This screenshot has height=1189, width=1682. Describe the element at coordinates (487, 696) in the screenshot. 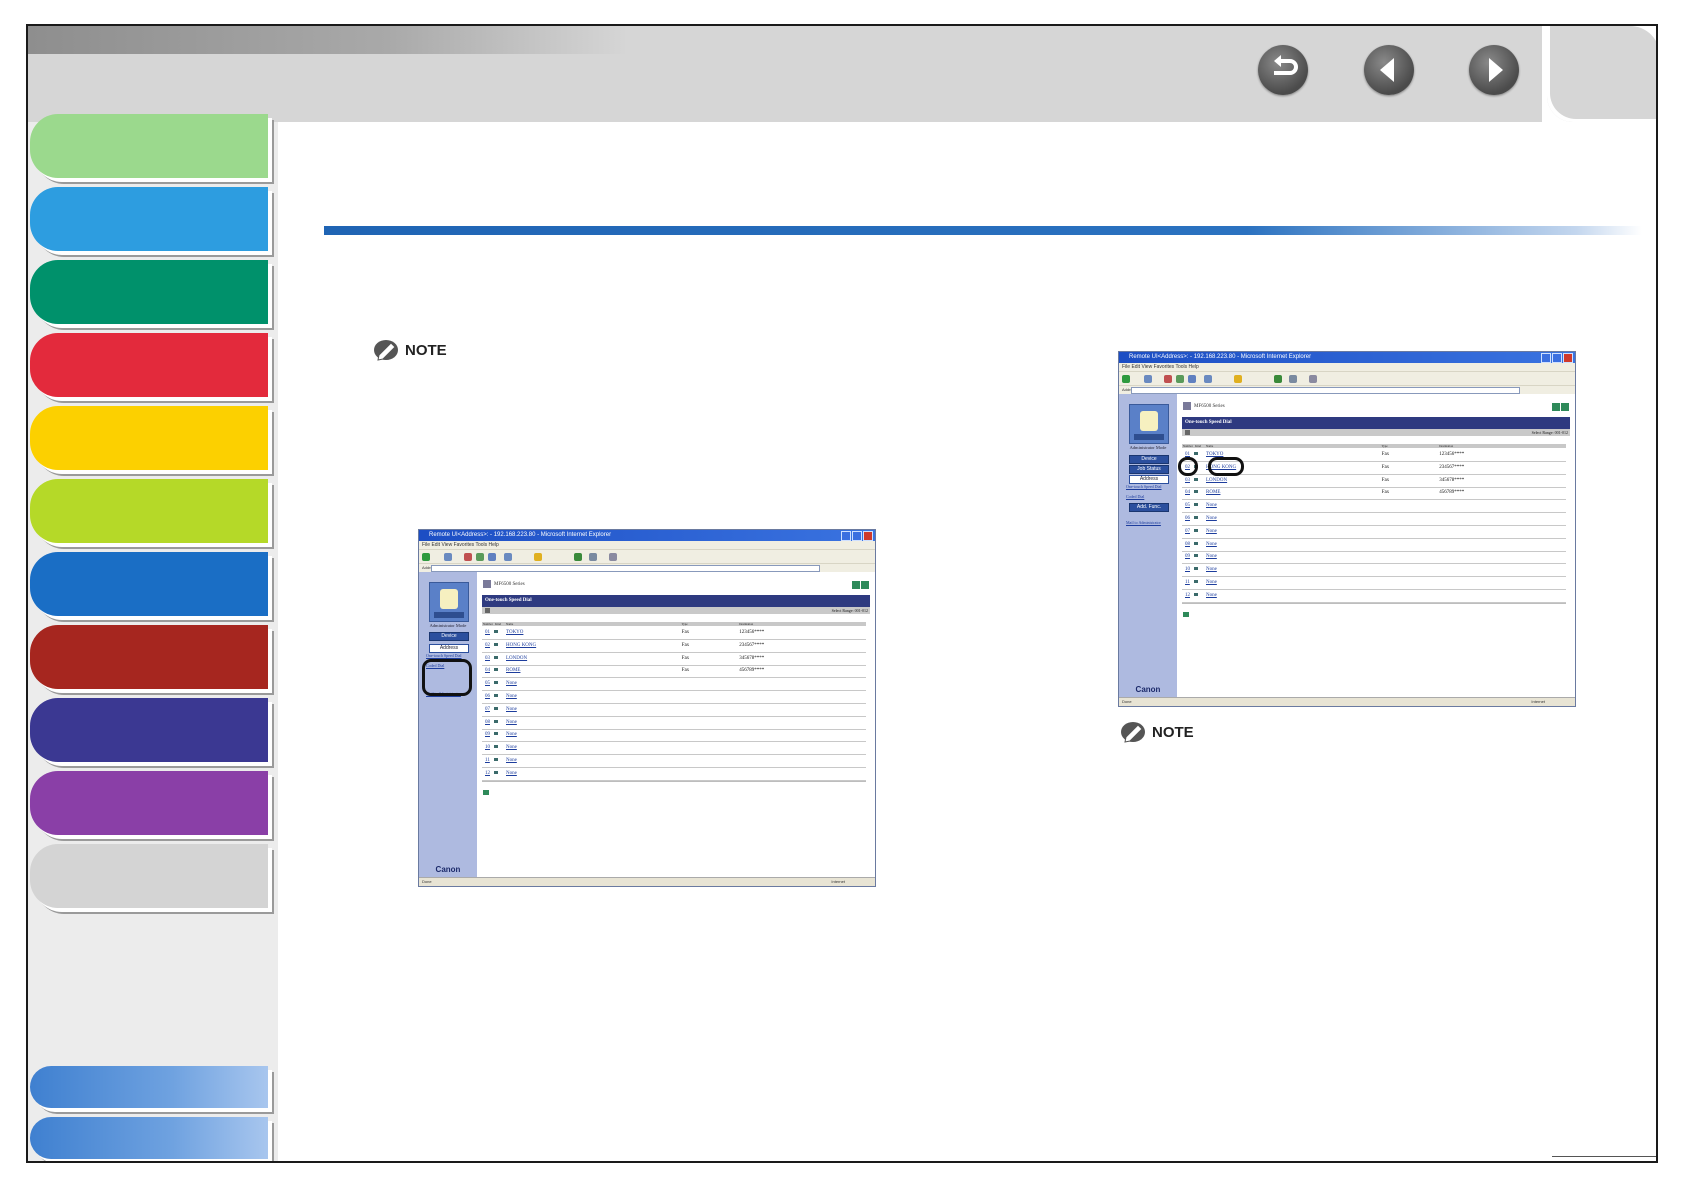

I see `entry-number-link: 06` at that location.